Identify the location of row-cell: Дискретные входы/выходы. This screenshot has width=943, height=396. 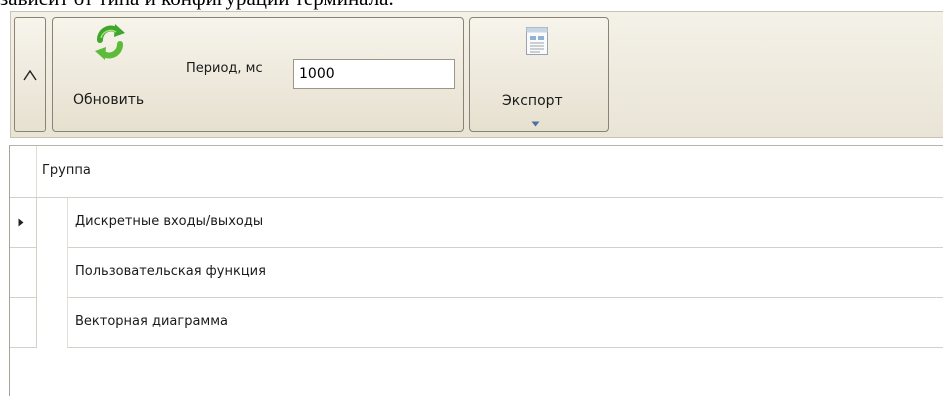
(505, 223).